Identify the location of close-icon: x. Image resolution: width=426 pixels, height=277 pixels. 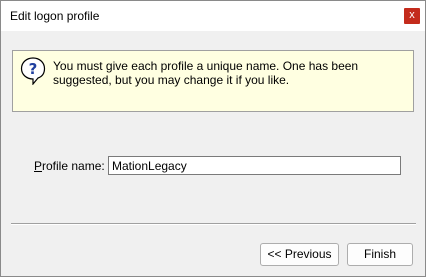
(412, 15).